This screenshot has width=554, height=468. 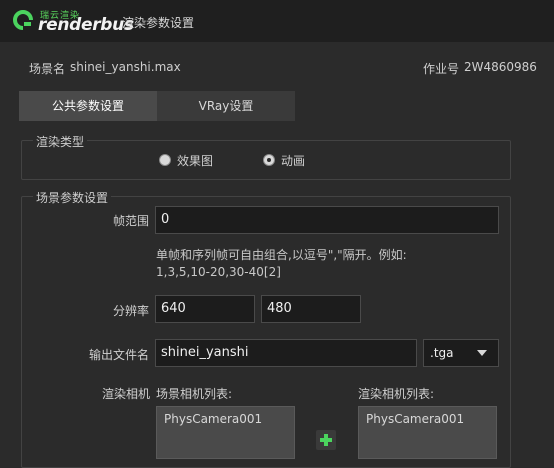 What do you see at coordinates (86, 25) in the screenshot?
I see `brand-name: renderbus` at bounding box center [86, 25].